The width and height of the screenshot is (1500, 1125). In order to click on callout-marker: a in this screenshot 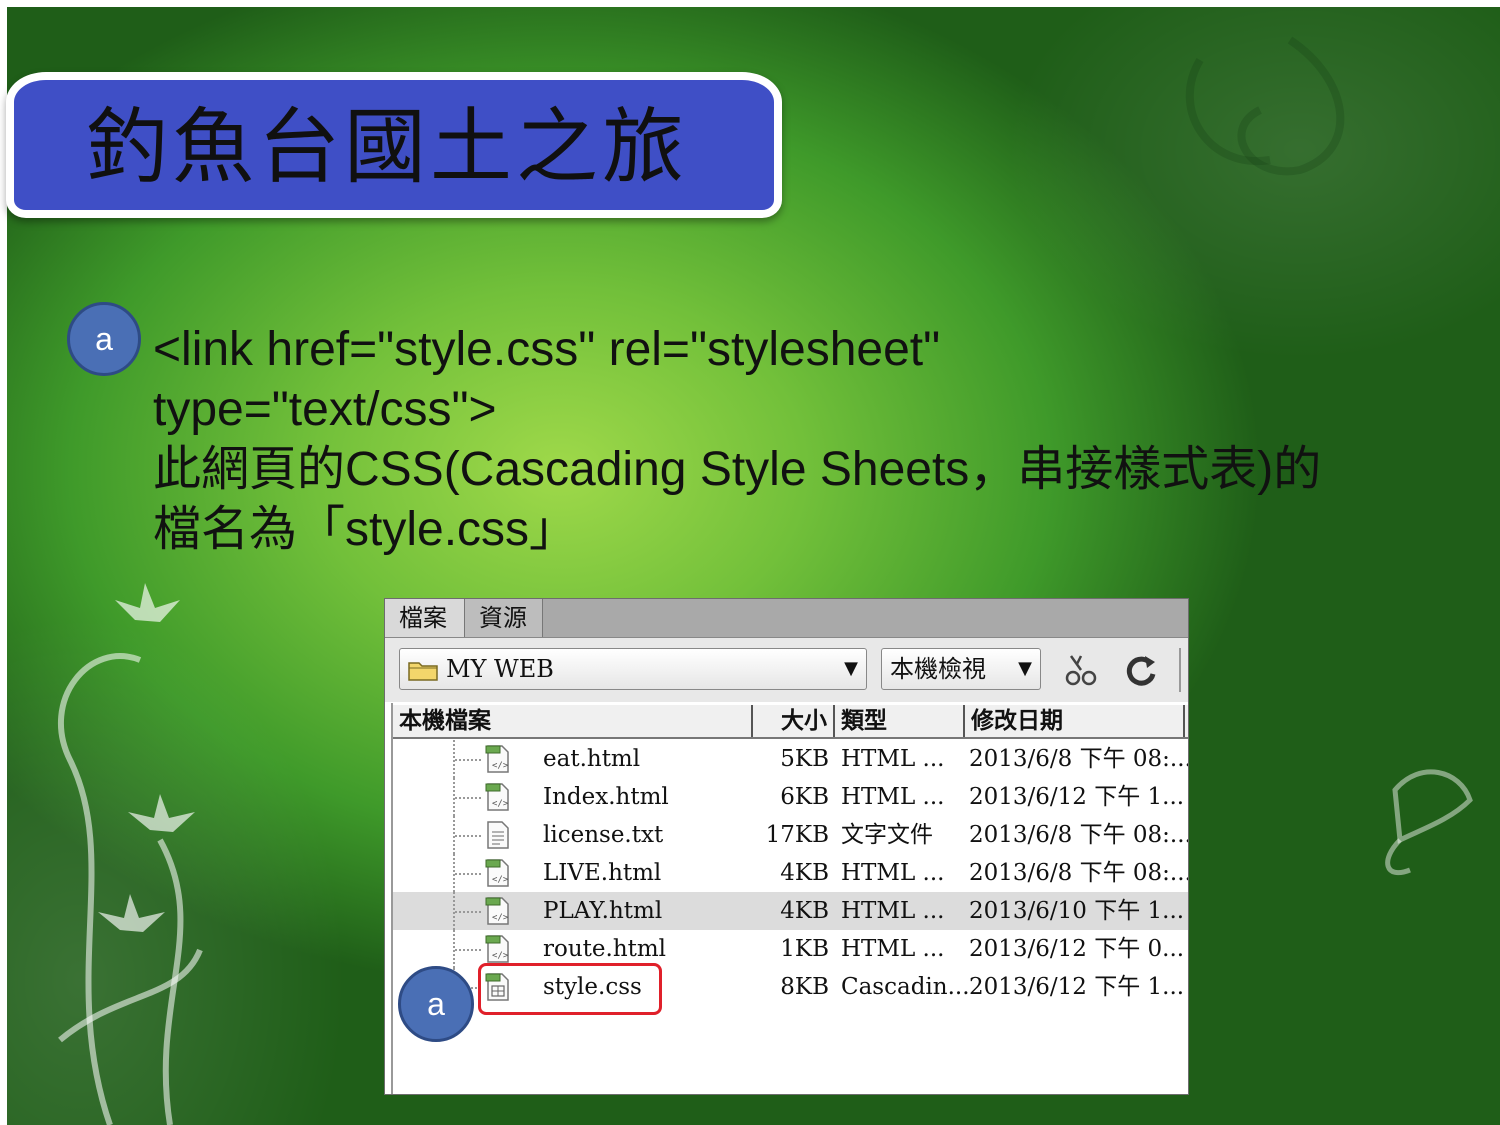, I will do `click(436, 1004)`.